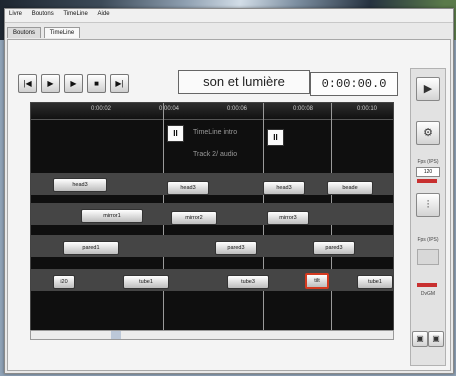  Describe the element at coordinates (420, 339) in the screenshot. I see `save-icon: ▣` at that location.